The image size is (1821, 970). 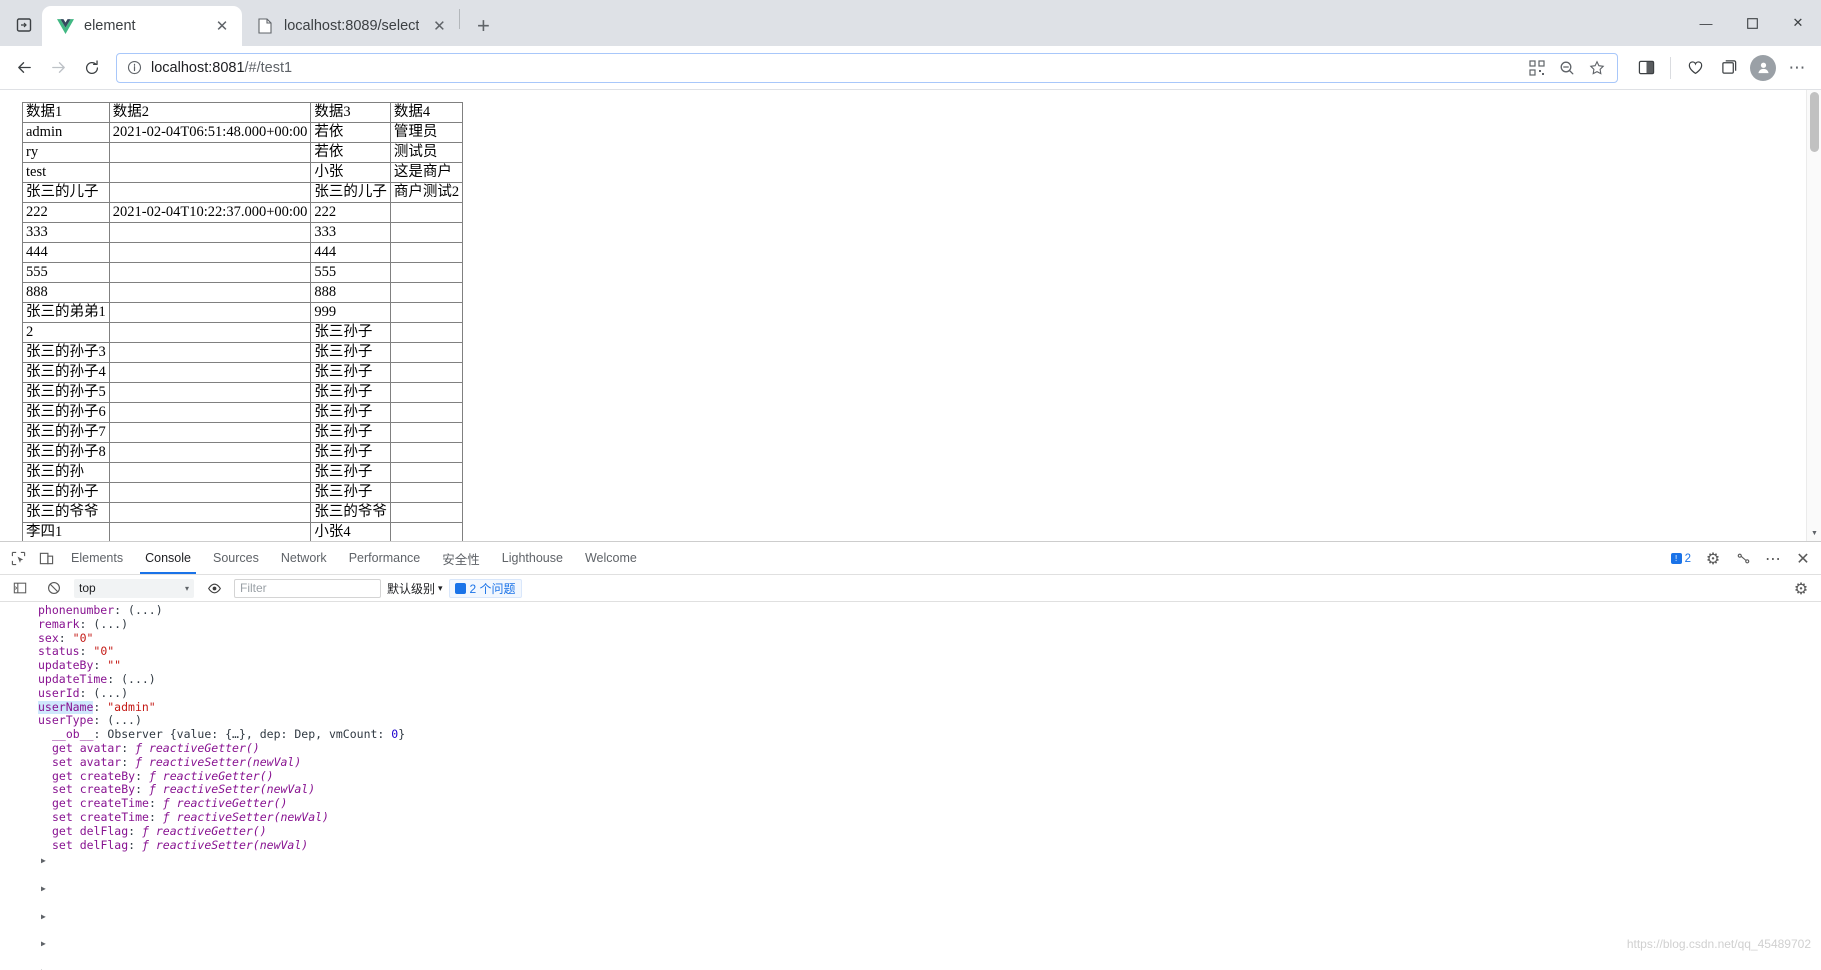 I want to click on tab-title: element, so click(x=110, y=26).